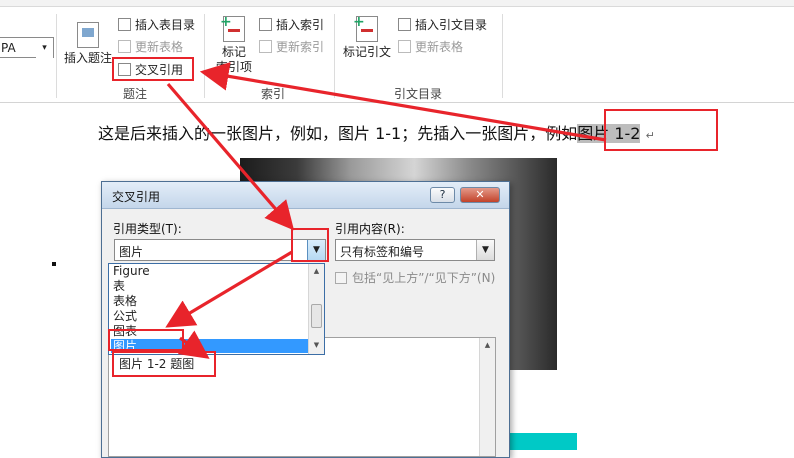 This screenshot has width=794, height=458. I want to click on arrow-to-caption, so click(193, 344).